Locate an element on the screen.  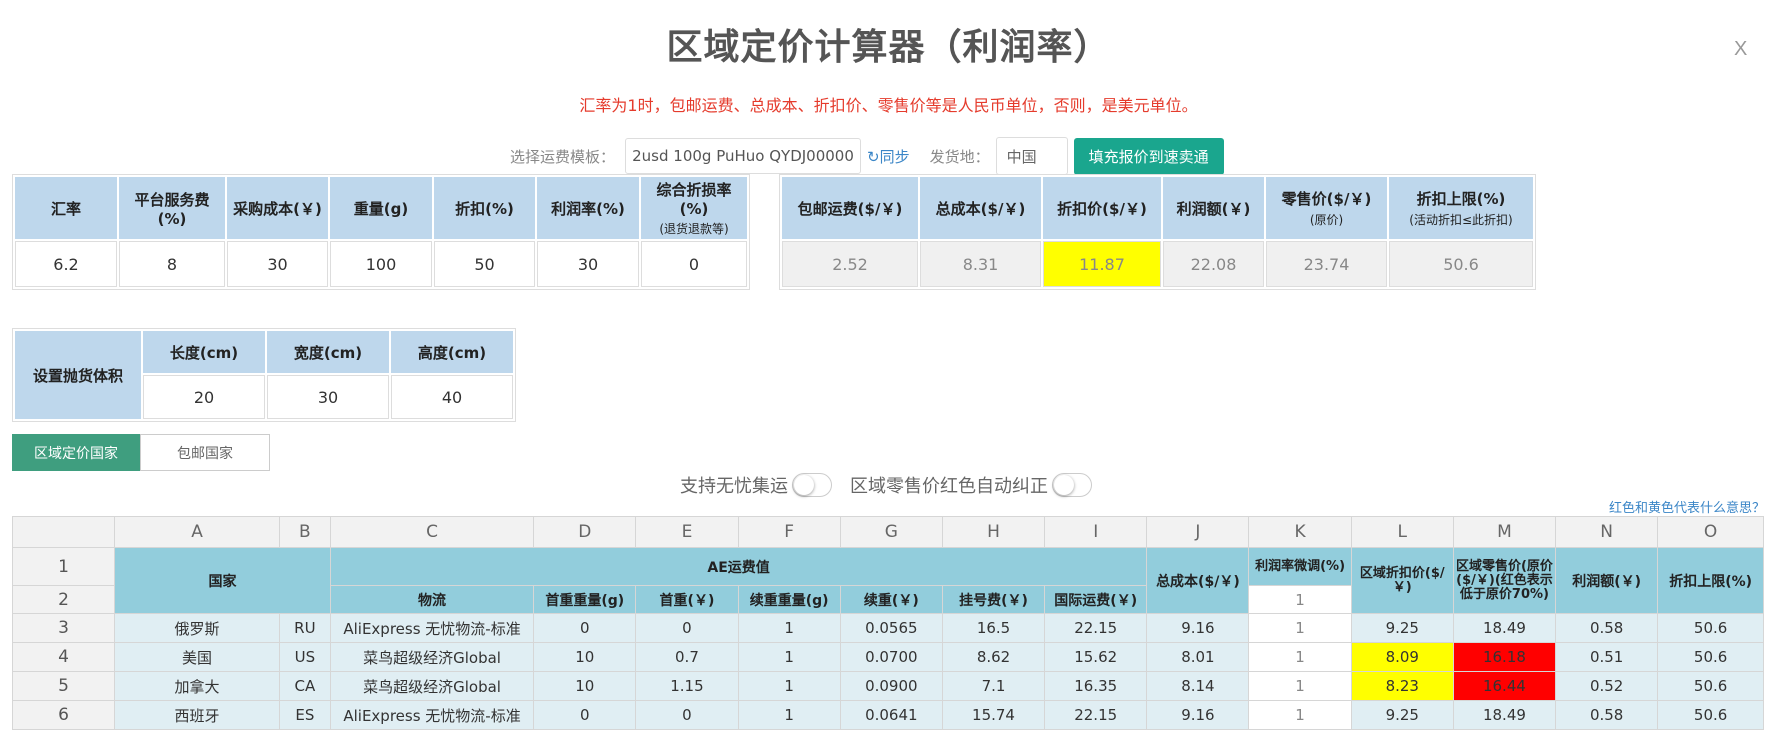
margin-adjust-input: 1 is located at coordinates (1300, 599).